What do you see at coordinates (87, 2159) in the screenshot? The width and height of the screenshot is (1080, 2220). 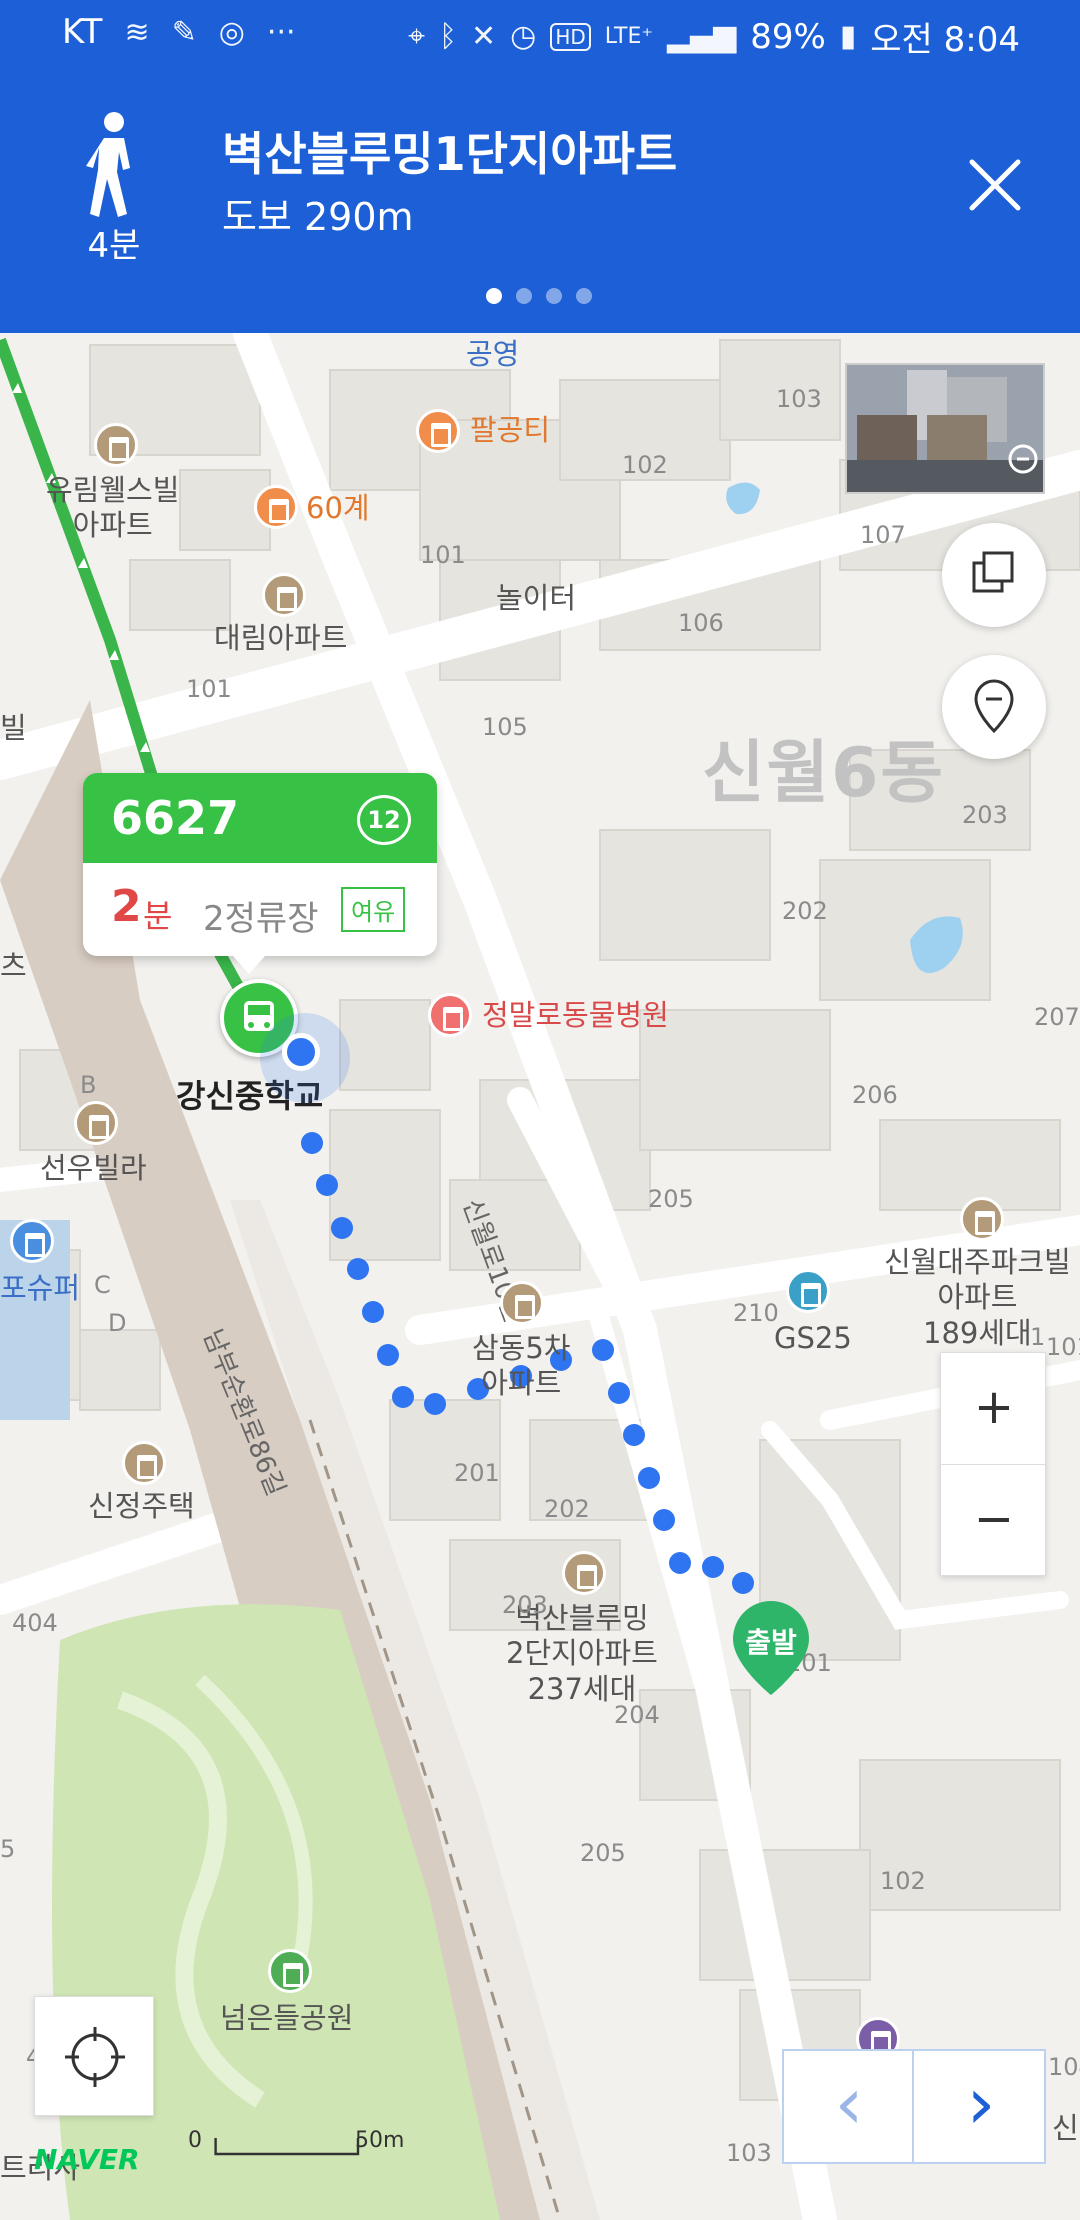 I see `naver-logo: NAVER` at bounding box center [87, 2159].